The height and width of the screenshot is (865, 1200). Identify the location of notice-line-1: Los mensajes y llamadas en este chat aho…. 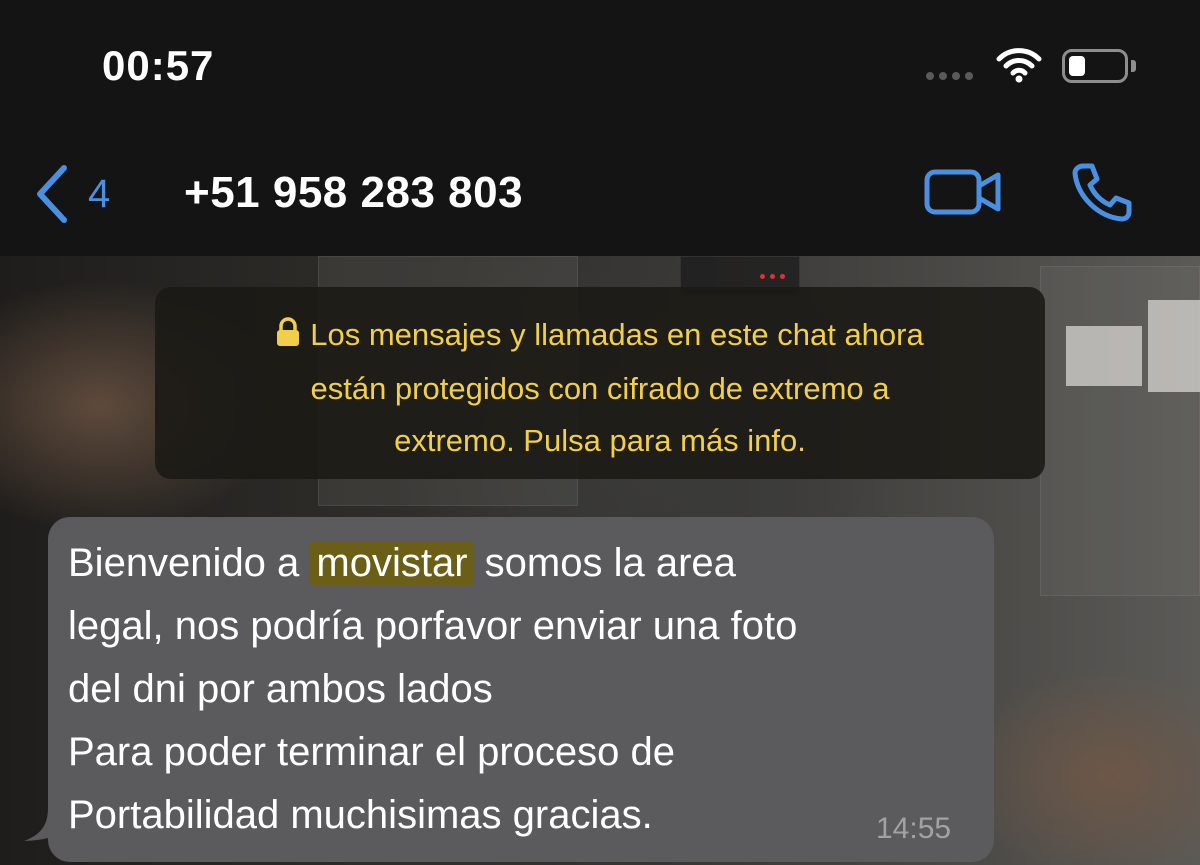
(617, 334).